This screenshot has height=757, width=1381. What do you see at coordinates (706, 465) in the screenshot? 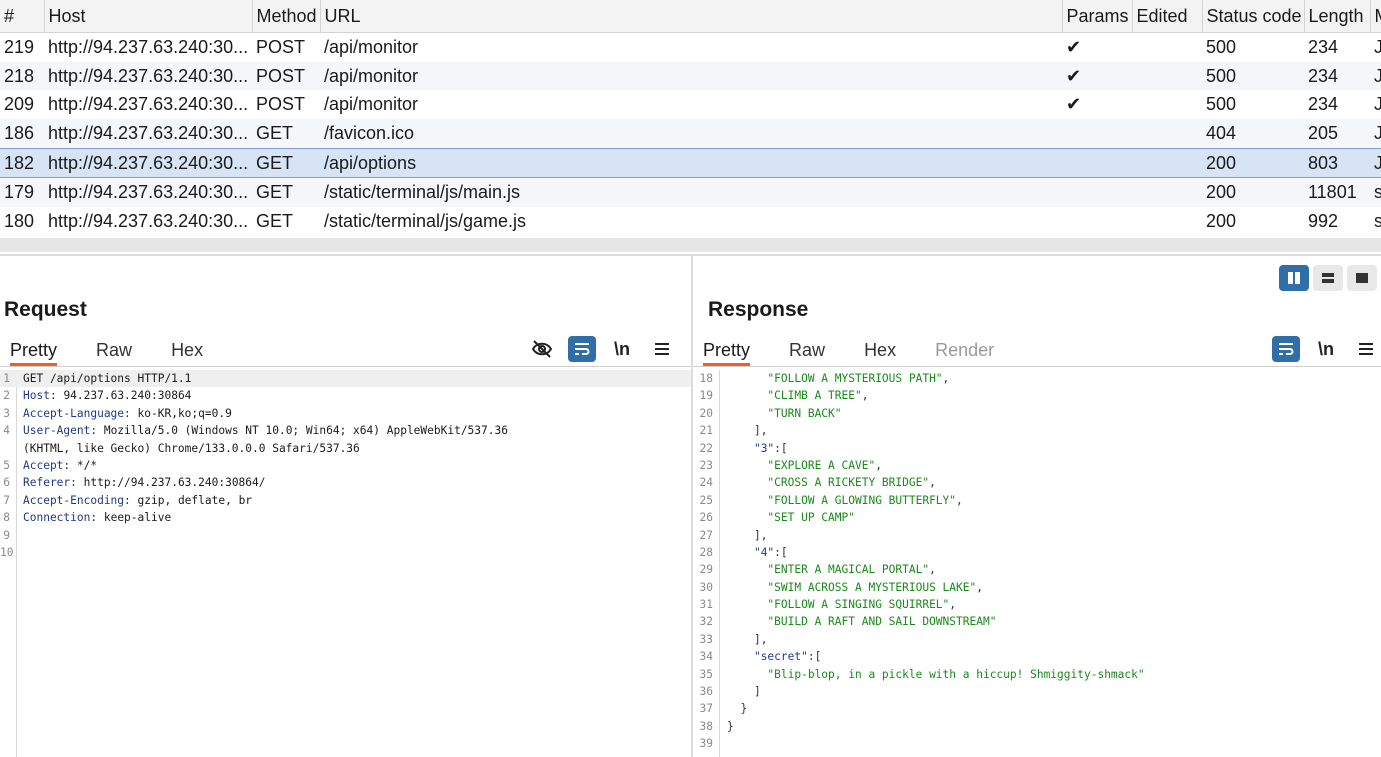
I see `line-number: 23` at bounding box center [706, 465].